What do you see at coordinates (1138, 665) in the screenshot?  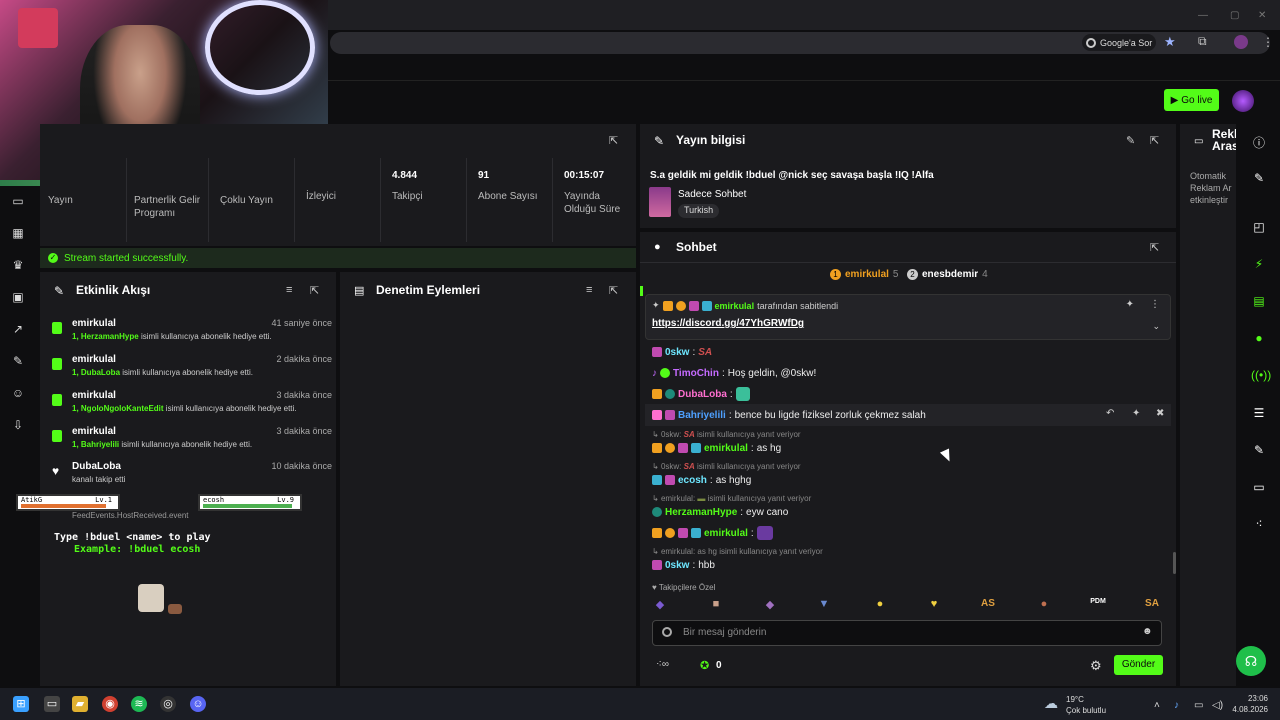 I see `send-button: Gönder` at bounding box center [1138, 665].